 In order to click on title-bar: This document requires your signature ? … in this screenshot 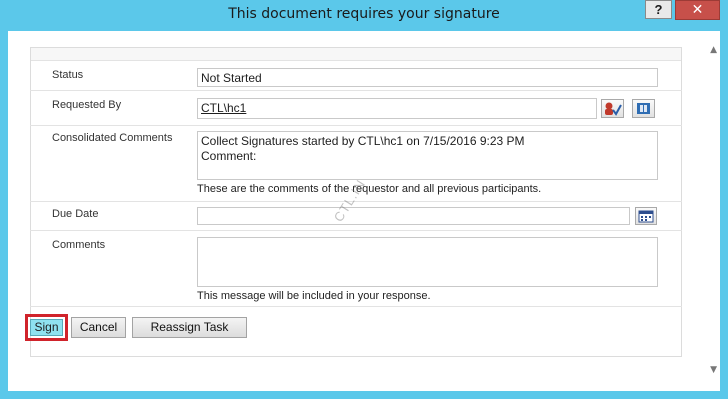, I will do `click(364, 15)`.